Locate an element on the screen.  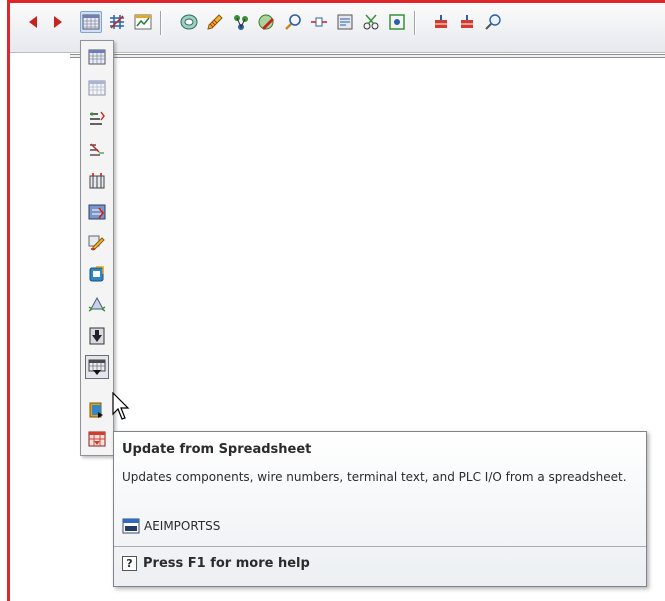
plc-module-icon is located at coordinates (97, 212).